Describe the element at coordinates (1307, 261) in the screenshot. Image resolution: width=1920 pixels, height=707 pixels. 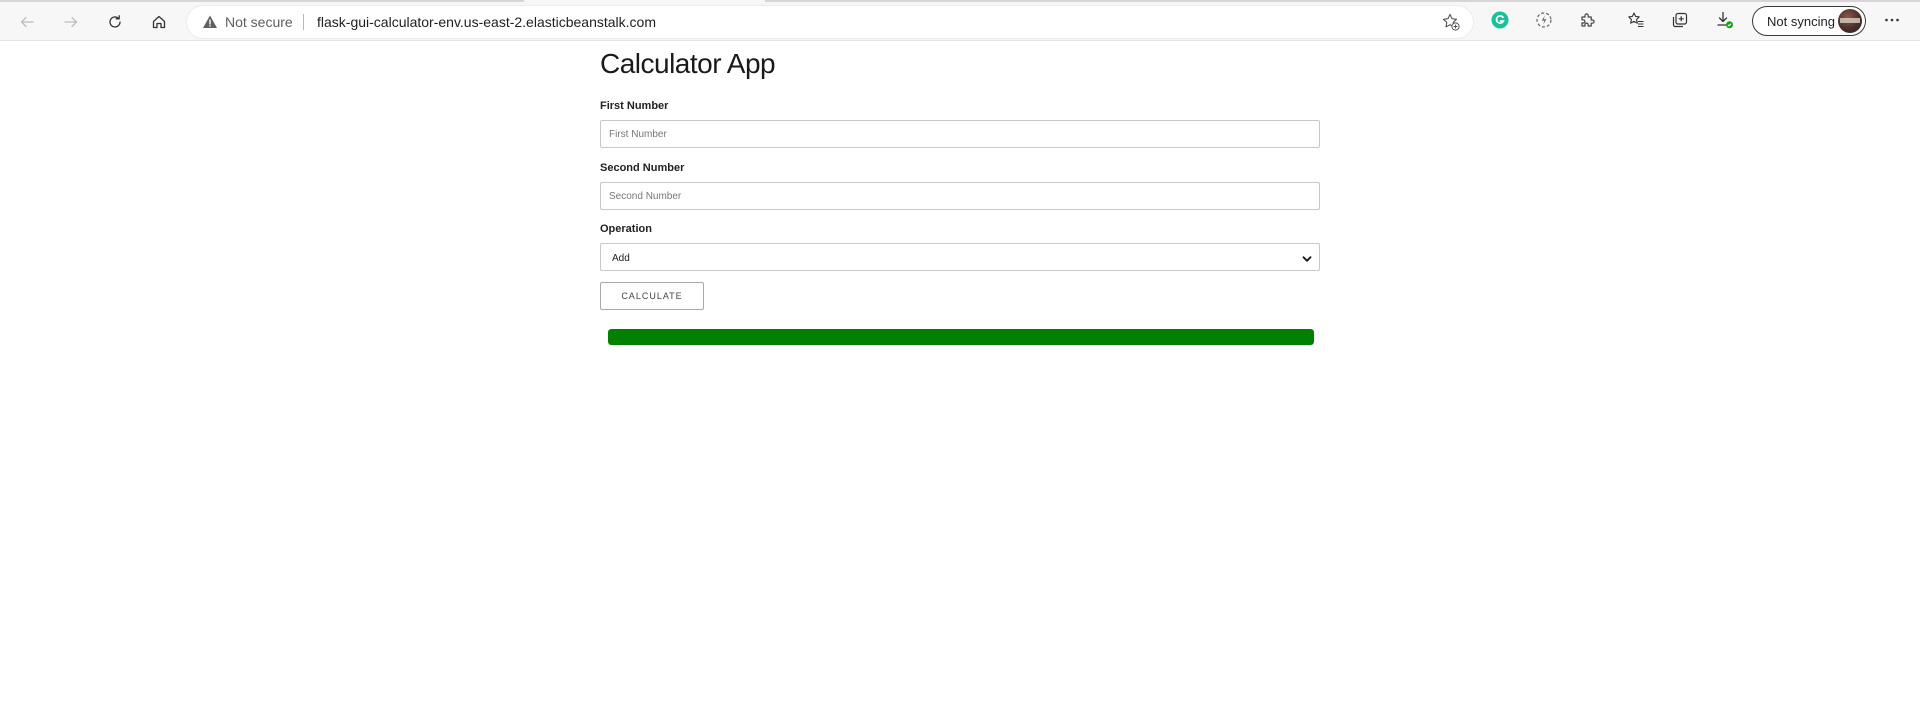
I see `chevron-down-icon` at that location.